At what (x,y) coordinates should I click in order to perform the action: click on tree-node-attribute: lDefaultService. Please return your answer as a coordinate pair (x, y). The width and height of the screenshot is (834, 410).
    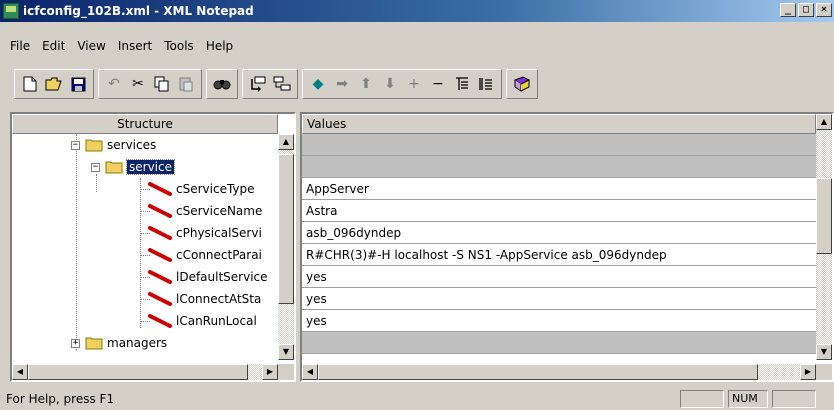
    Looking at the image, I should click on (217, 277).